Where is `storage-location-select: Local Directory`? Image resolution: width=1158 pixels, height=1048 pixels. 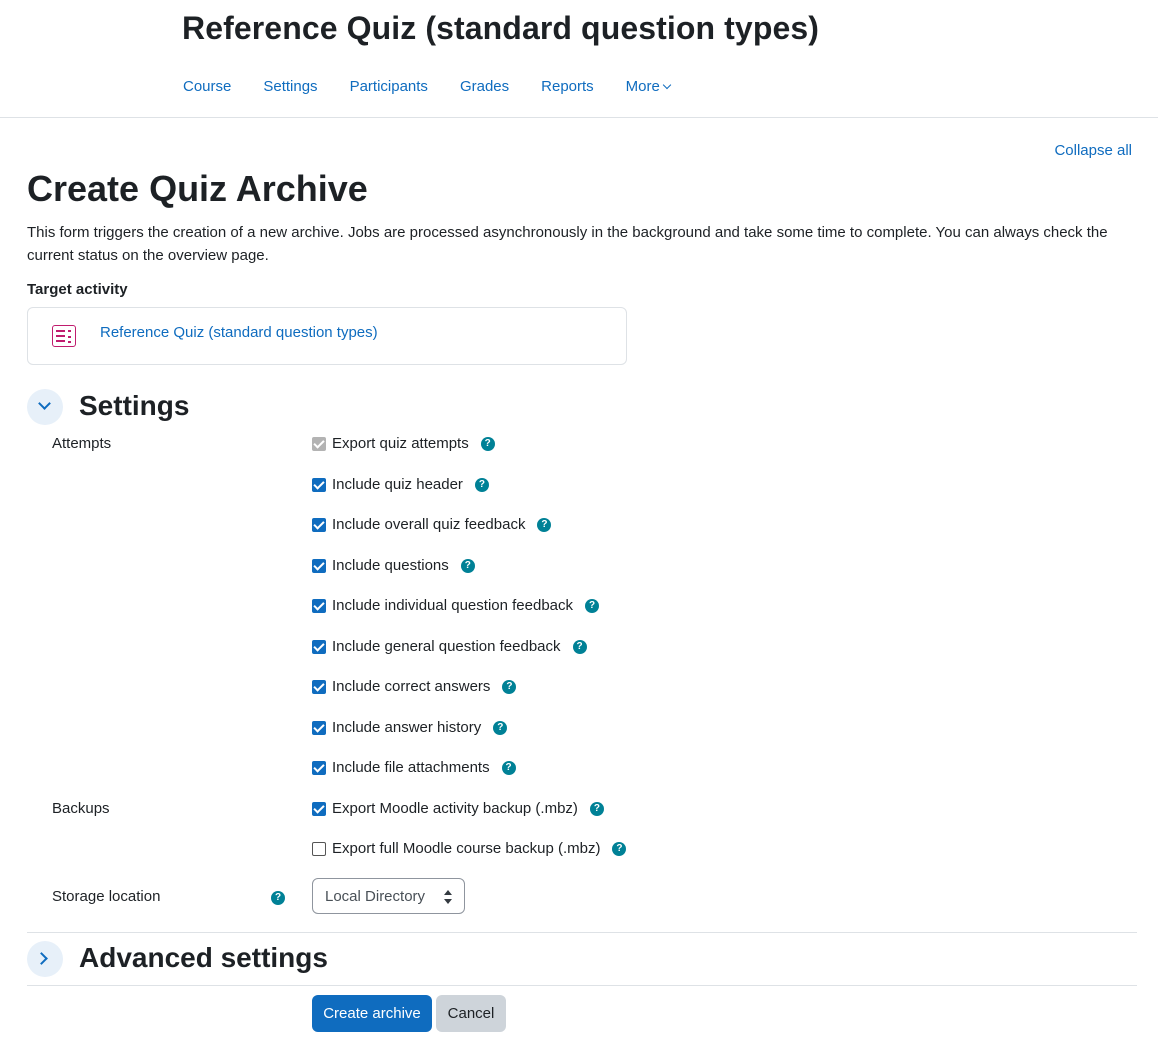
storage-location-select: Local Directory is located at coordinates (388, 896).